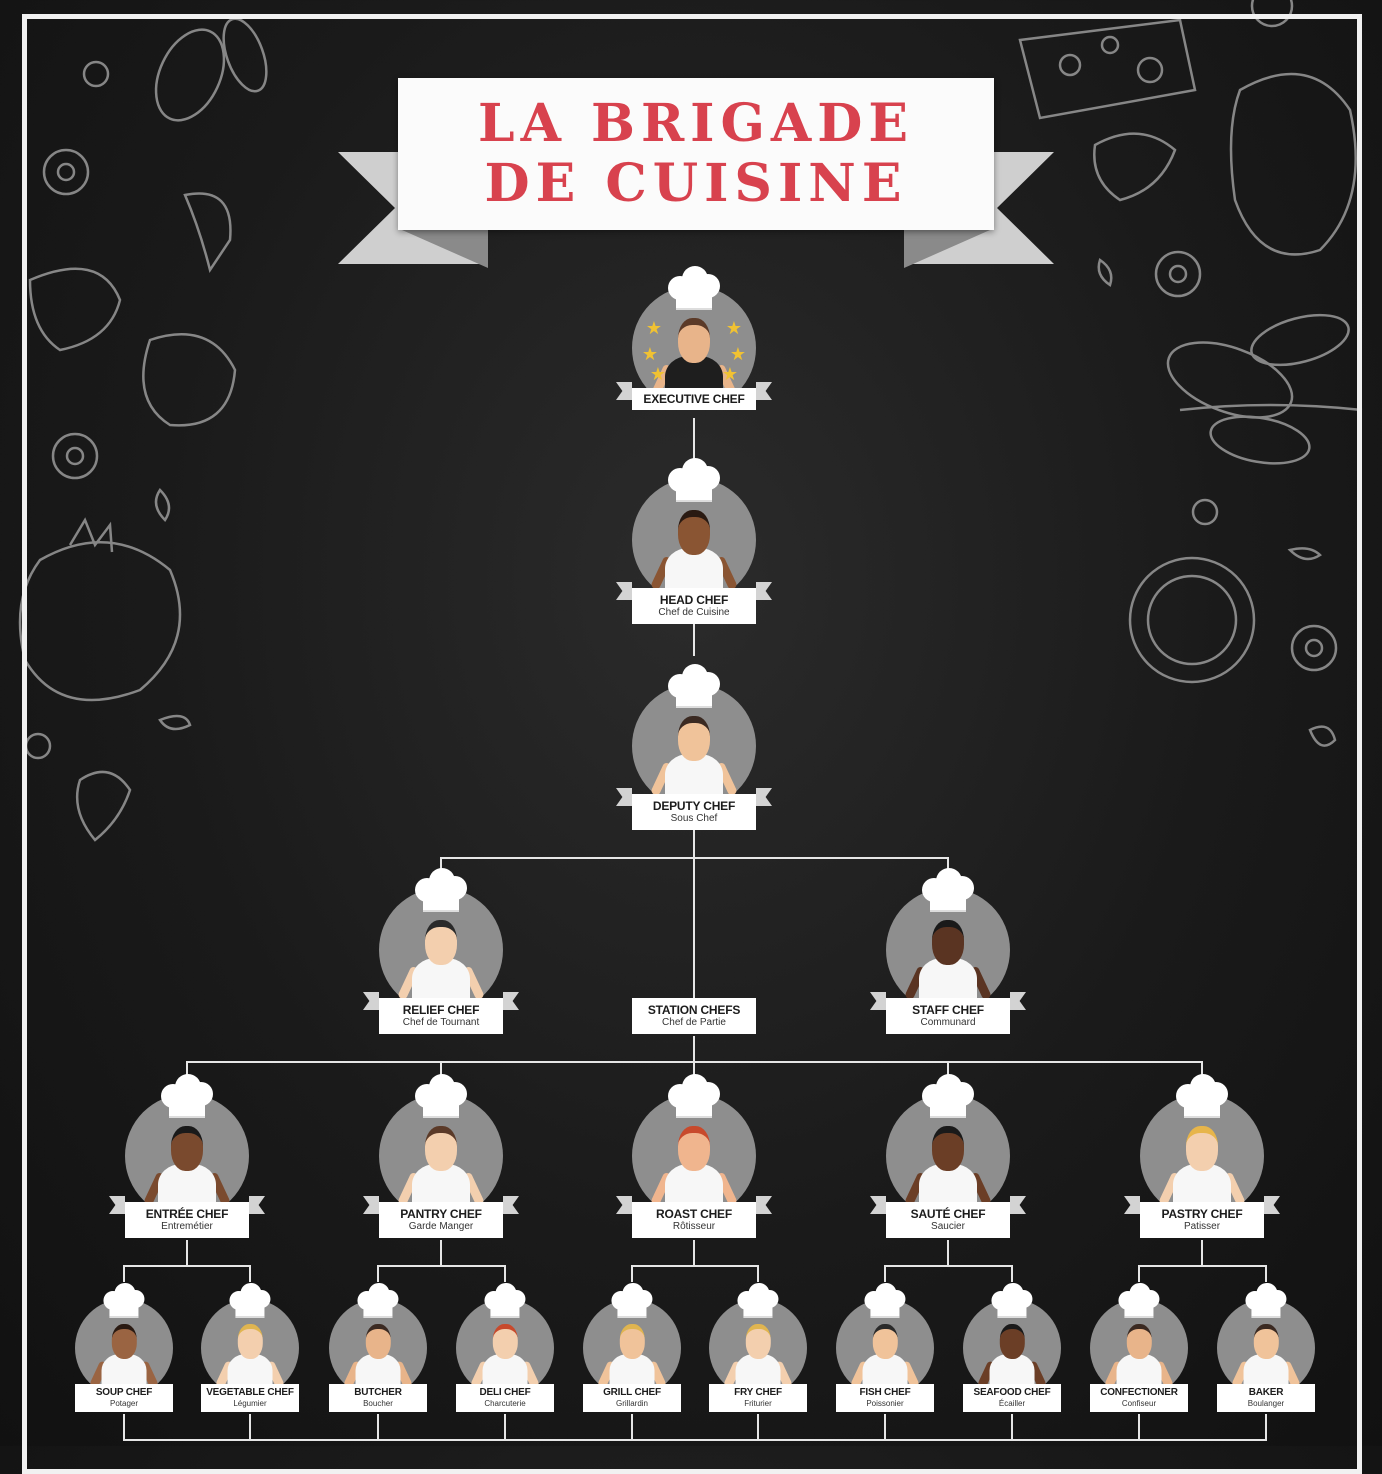  What do you see at coordinates (885, 1398) in the screenshot?
I see `chef-label: FISH CHEF Poissonier` at bounding box center [885, 1398].